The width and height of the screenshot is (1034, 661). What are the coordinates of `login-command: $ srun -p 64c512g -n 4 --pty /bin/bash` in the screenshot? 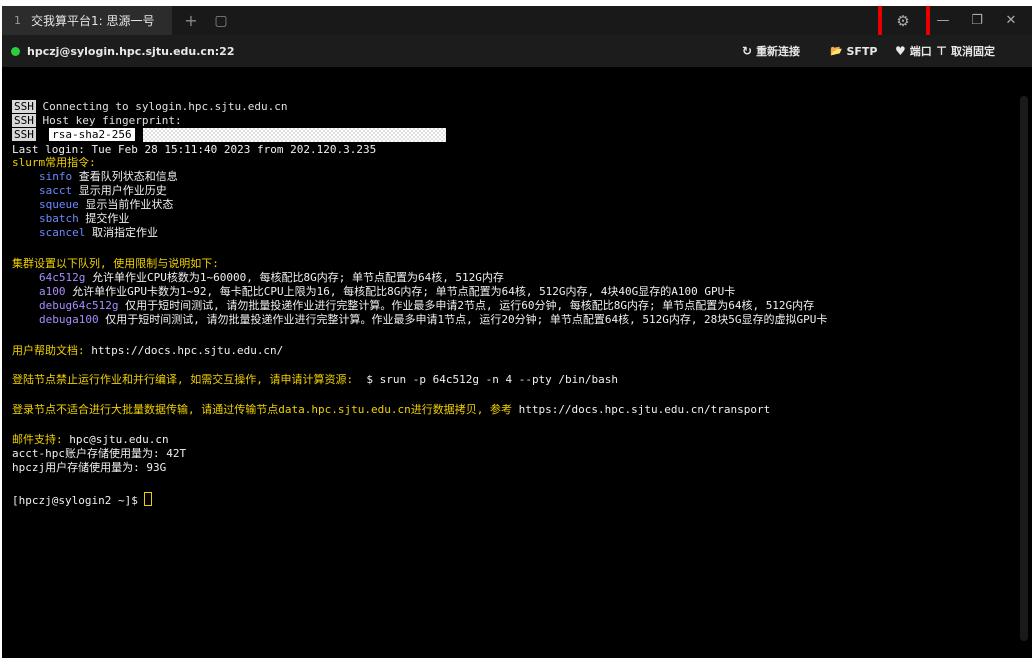 It's located at (492, 379).